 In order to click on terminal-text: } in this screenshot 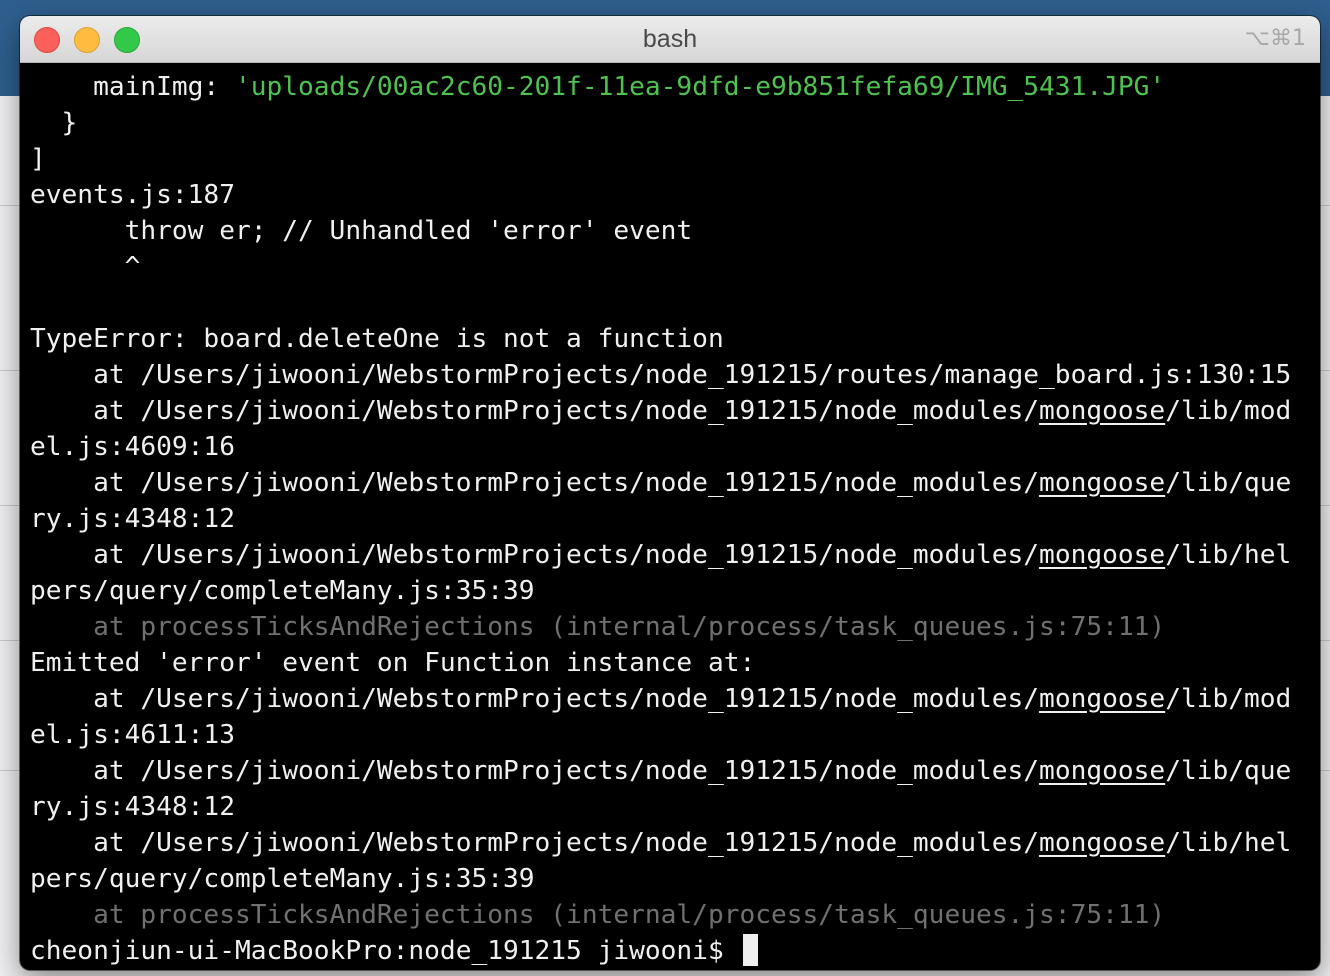, I will do `click(54, 123)`.